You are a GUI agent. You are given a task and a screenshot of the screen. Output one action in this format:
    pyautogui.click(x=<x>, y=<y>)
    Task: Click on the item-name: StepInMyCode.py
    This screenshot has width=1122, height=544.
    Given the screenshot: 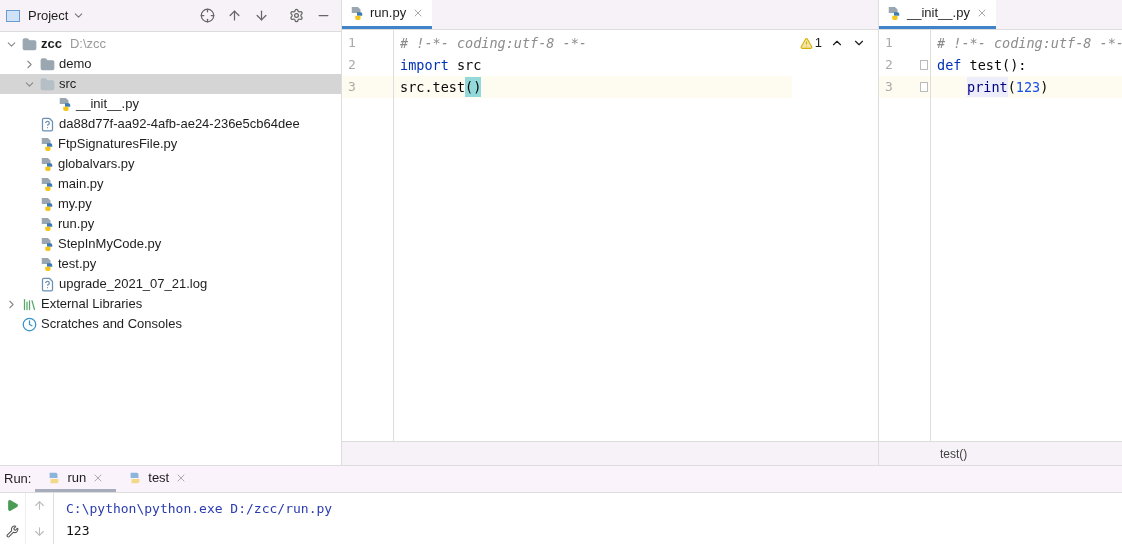 What is the action you would take?
    pyautogui.click(x=110, y=244)
    